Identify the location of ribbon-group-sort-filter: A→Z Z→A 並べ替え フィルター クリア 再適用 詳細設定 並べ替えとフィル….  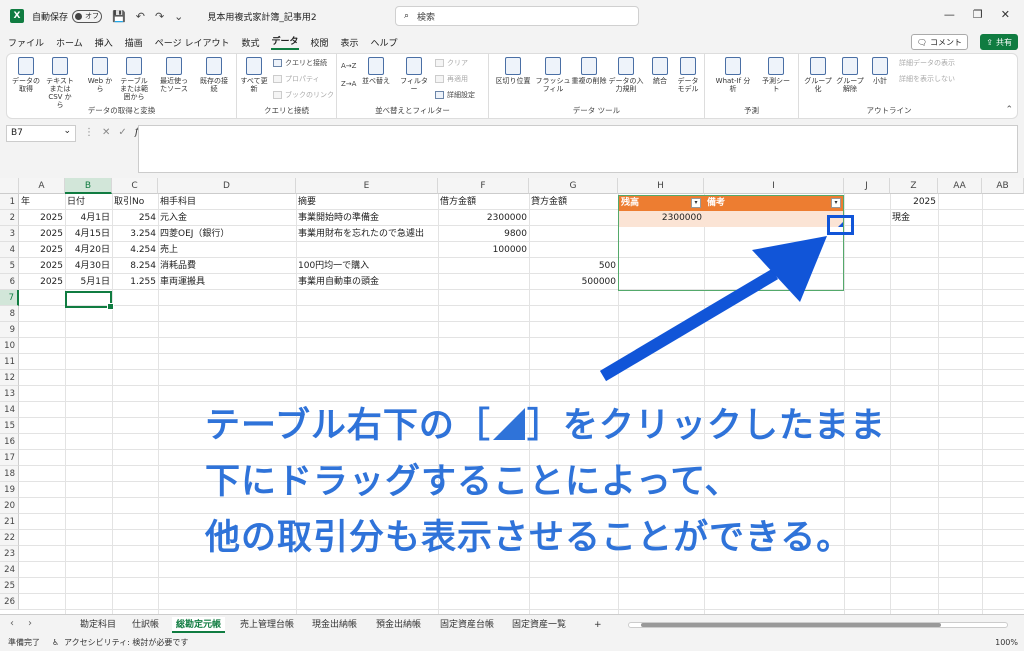
(413, 86).